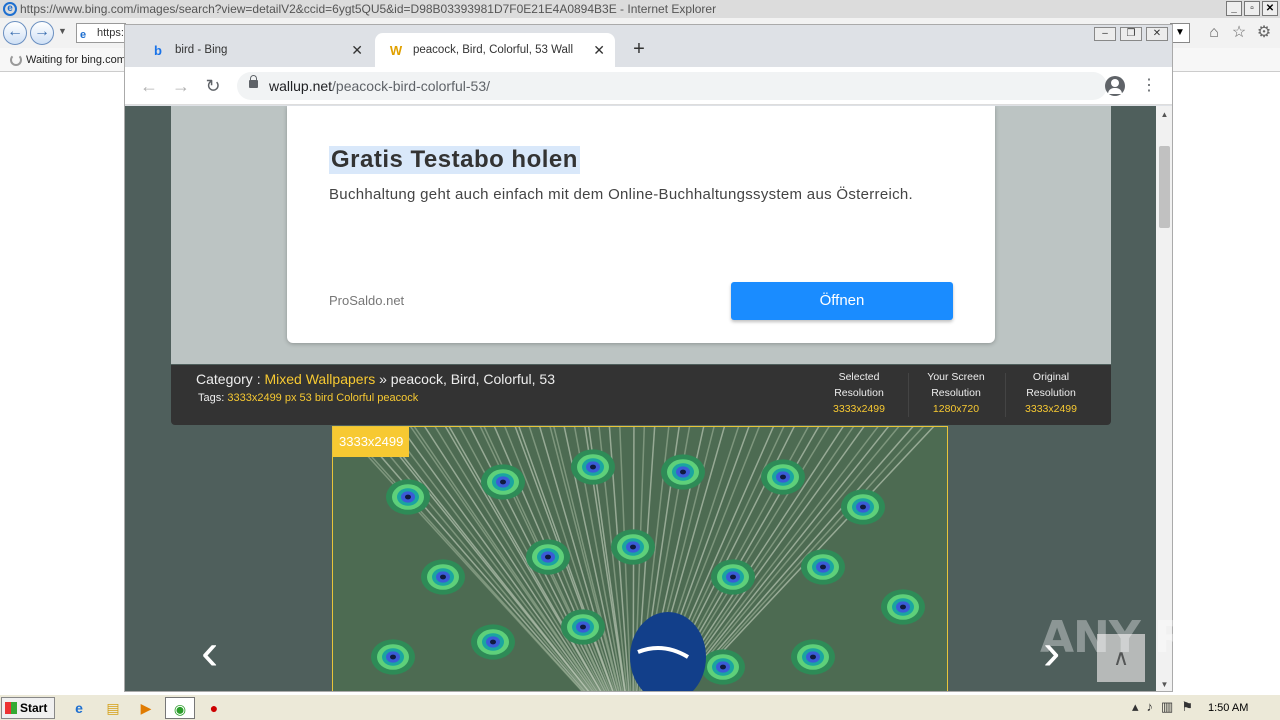  I want to click on new-tab-button: +, so click(639, 49).